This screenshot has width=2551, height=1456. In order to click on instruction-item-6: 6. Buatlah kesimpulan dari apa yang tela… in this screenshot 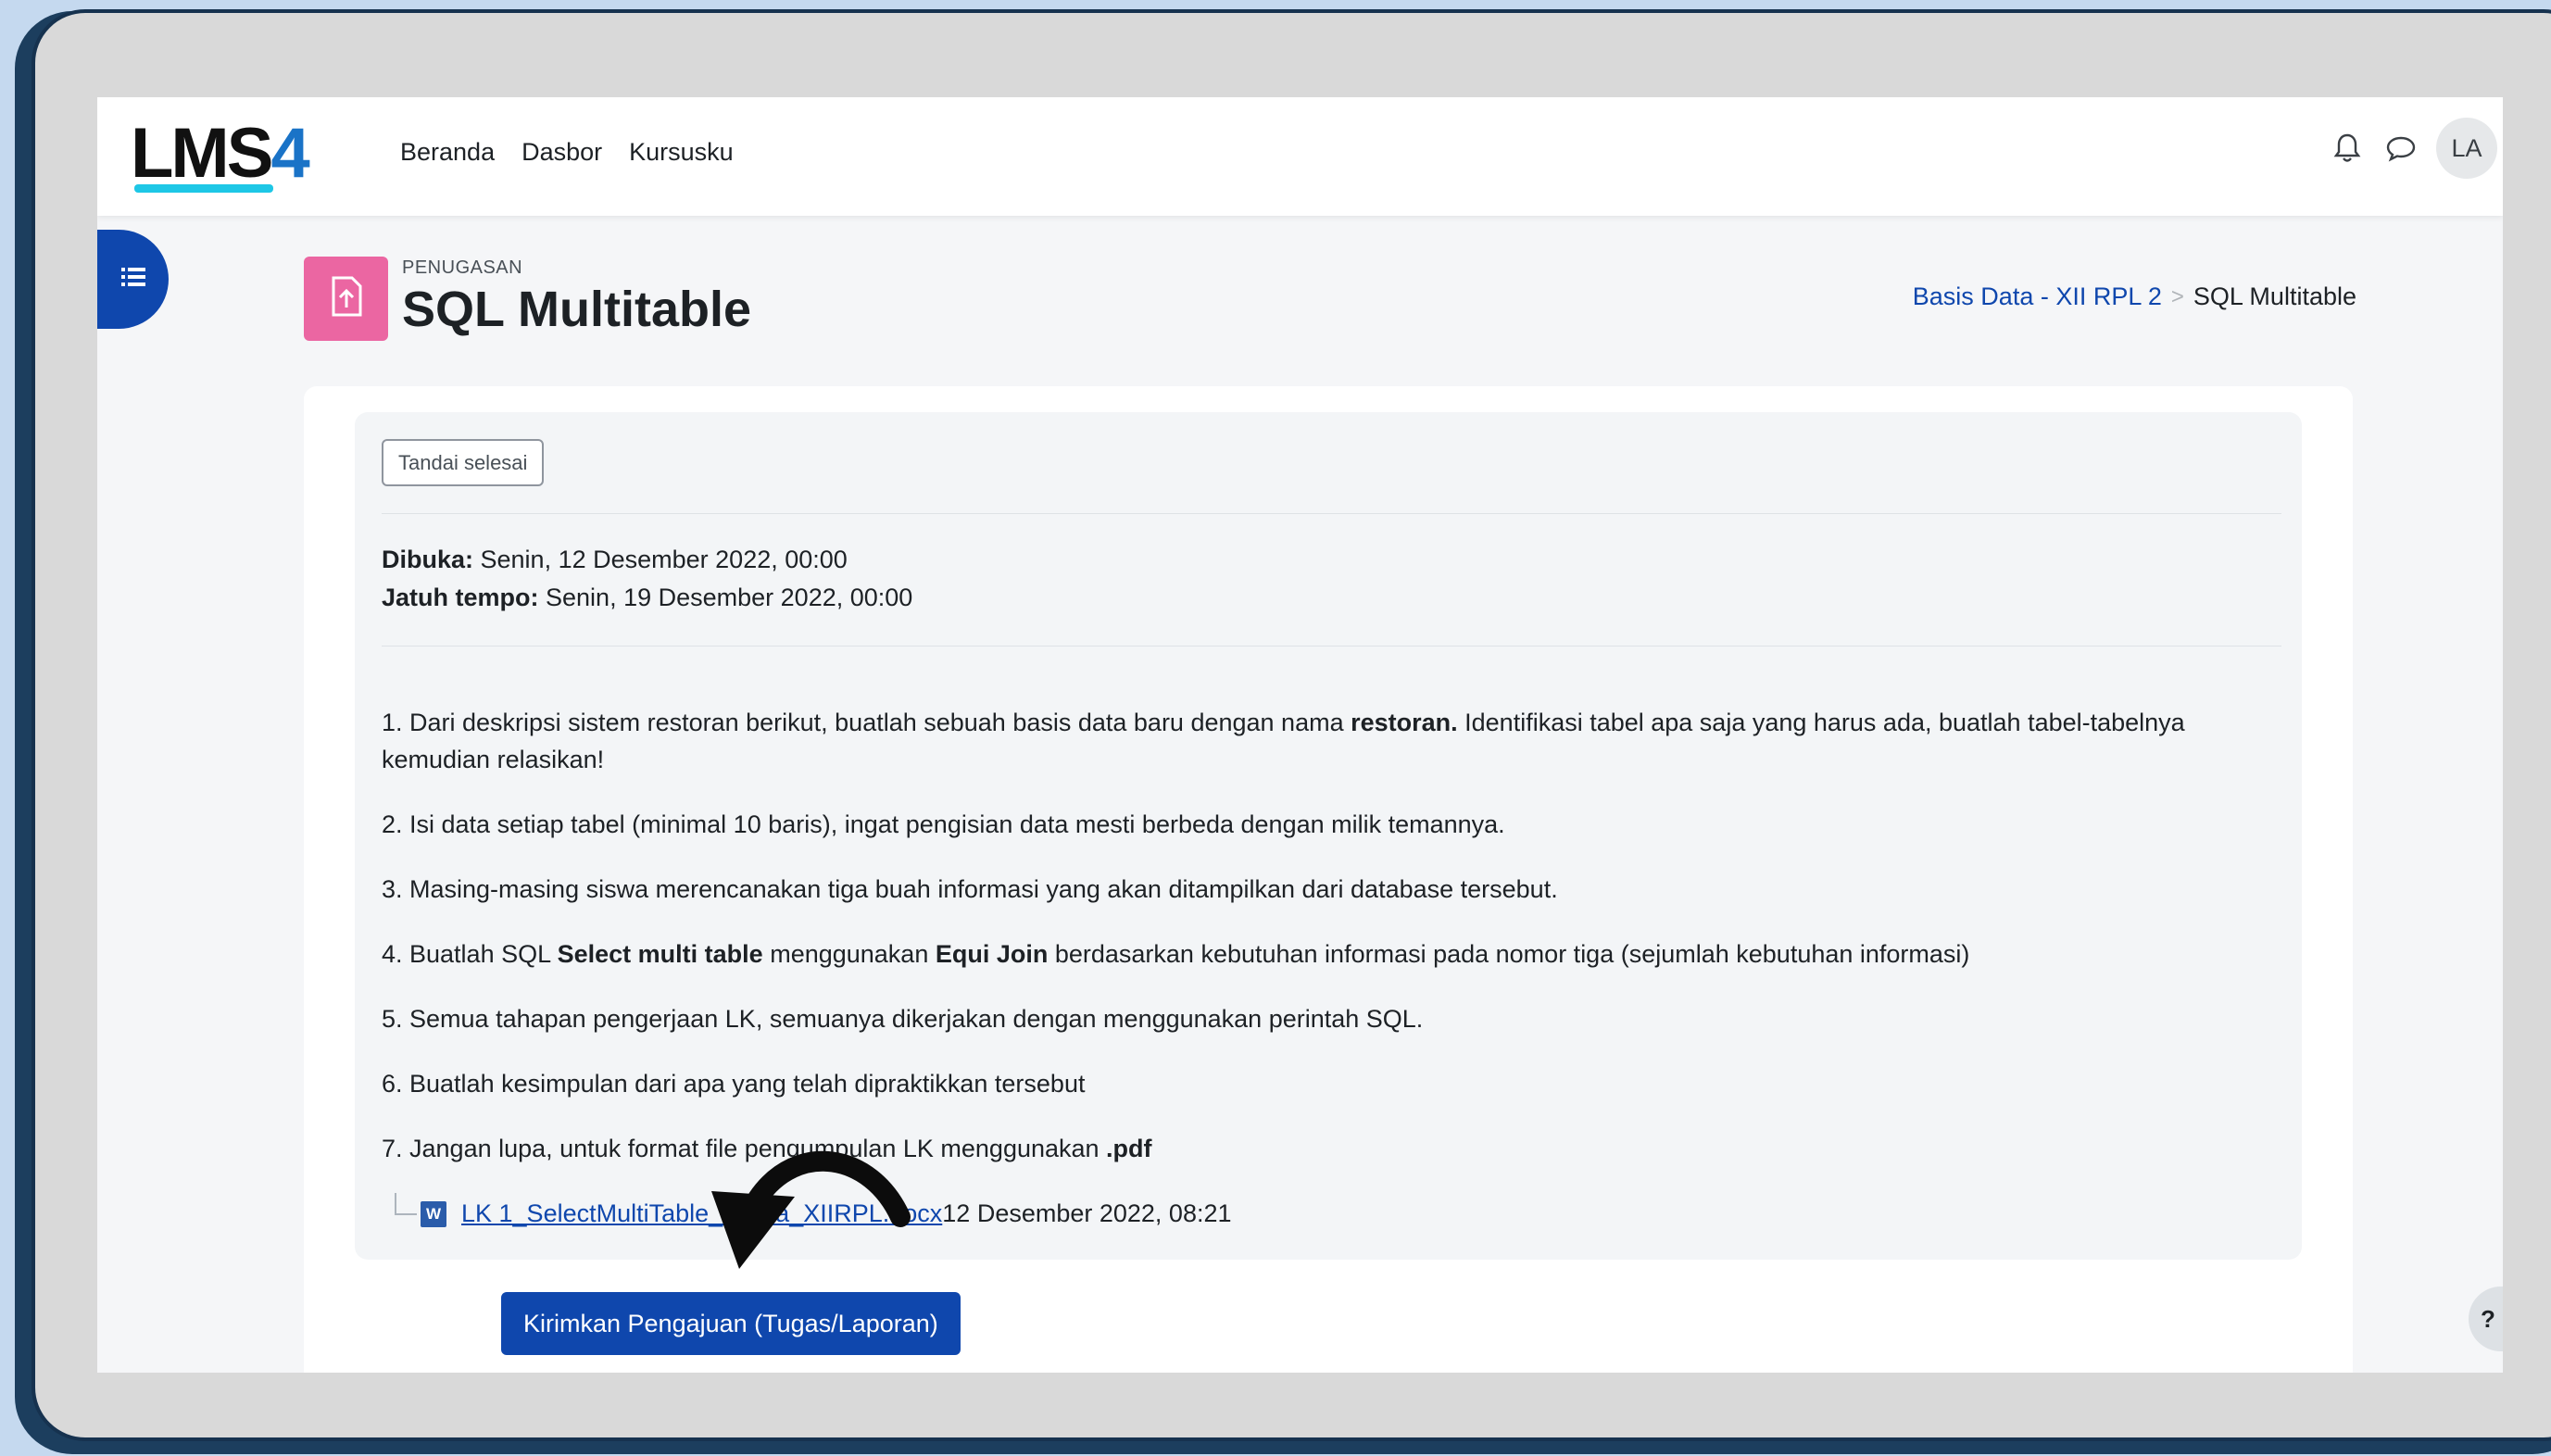, I will do `click(734, 1084)`.